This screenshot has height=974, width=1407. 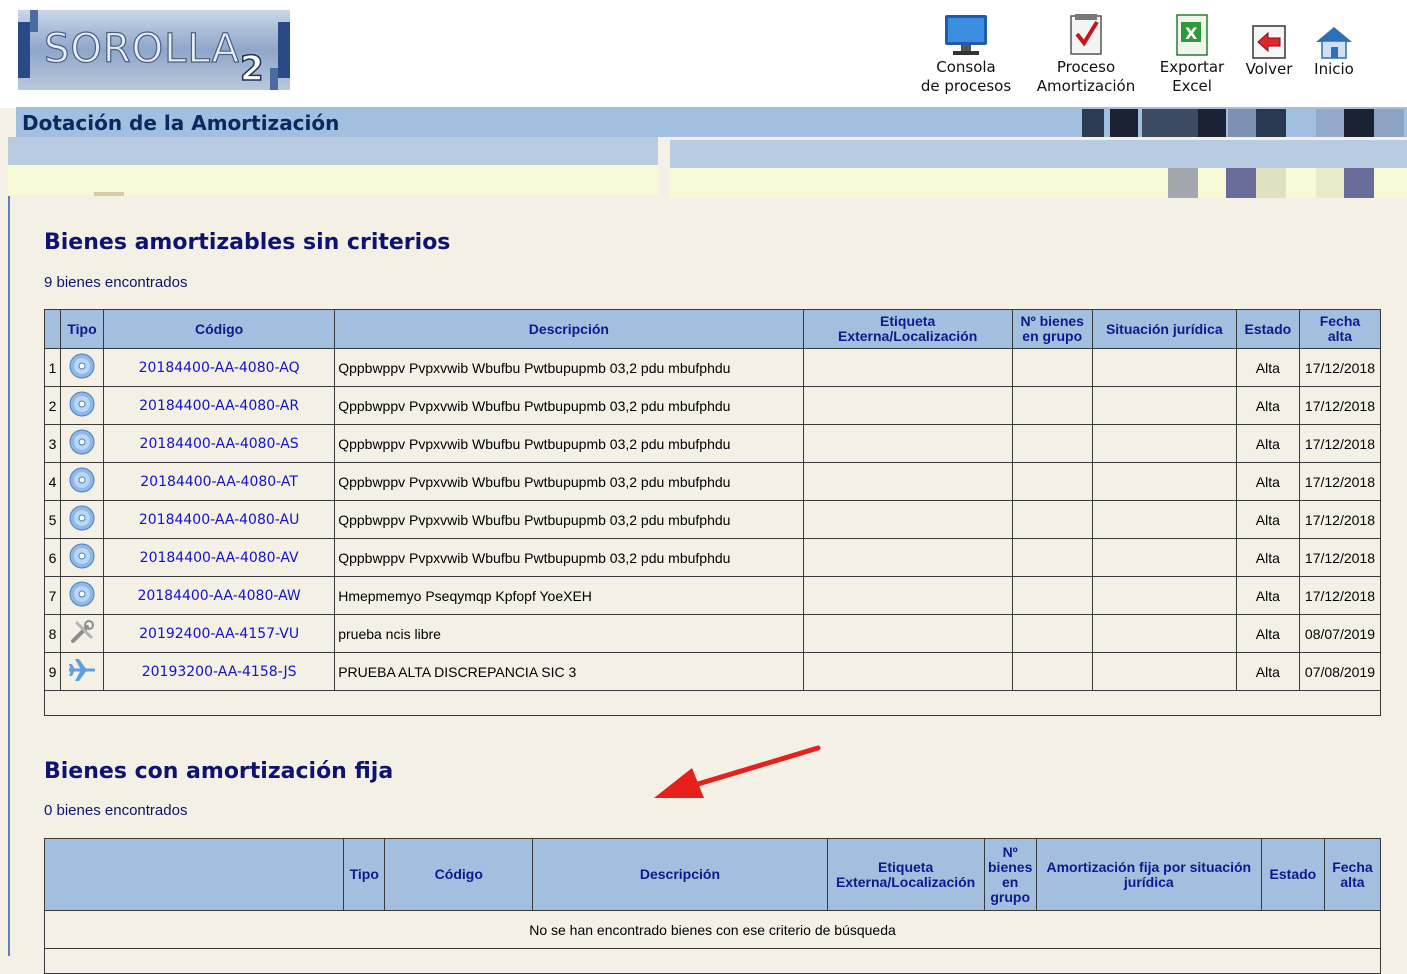 What do you see at coordinates (52, 633) in the screenshot?
I see `row-number: 8` at bounding box center [52, 633].